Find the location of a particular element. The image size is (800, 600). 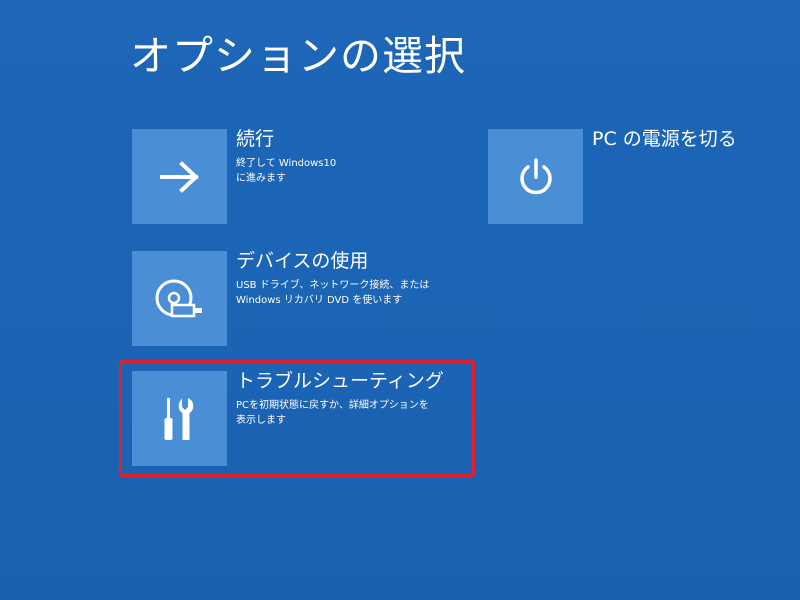

troubleshoot-desc-line2: 表示します is located at coordinates (261, 421).